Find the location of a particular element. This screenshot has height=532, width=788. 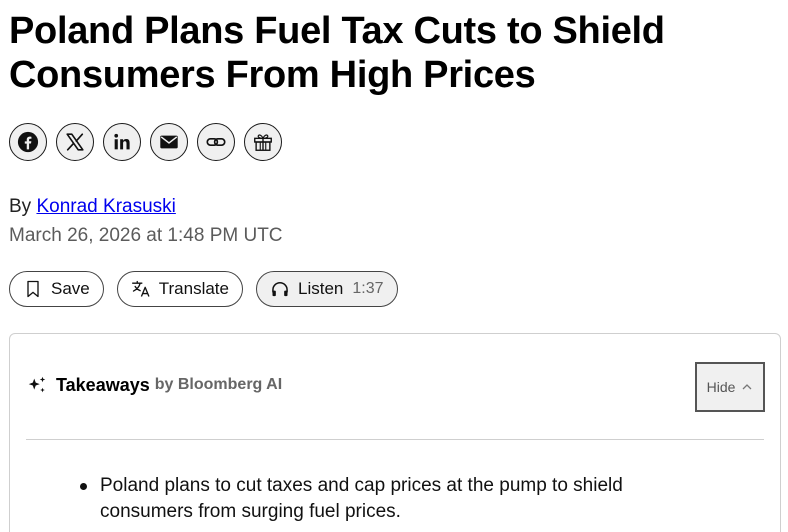

article-actions: Save Translate Listen 1:37 is located at coordinates (203, 289).